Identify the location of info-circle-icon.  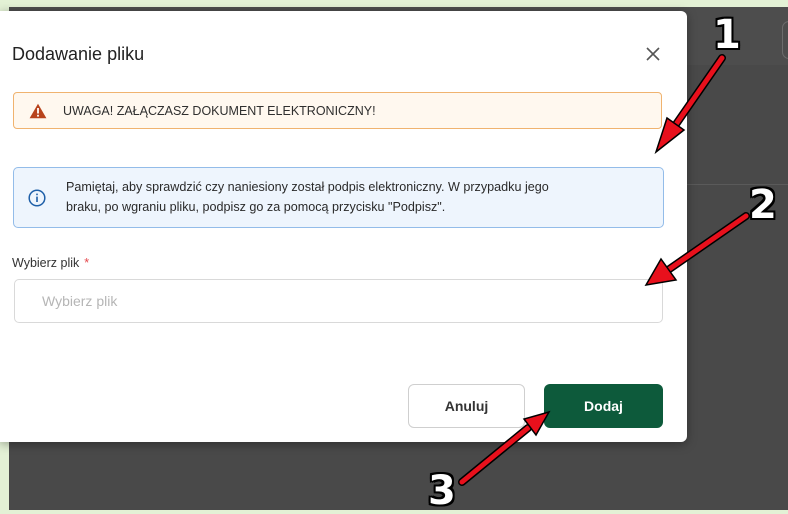
(37, 198).